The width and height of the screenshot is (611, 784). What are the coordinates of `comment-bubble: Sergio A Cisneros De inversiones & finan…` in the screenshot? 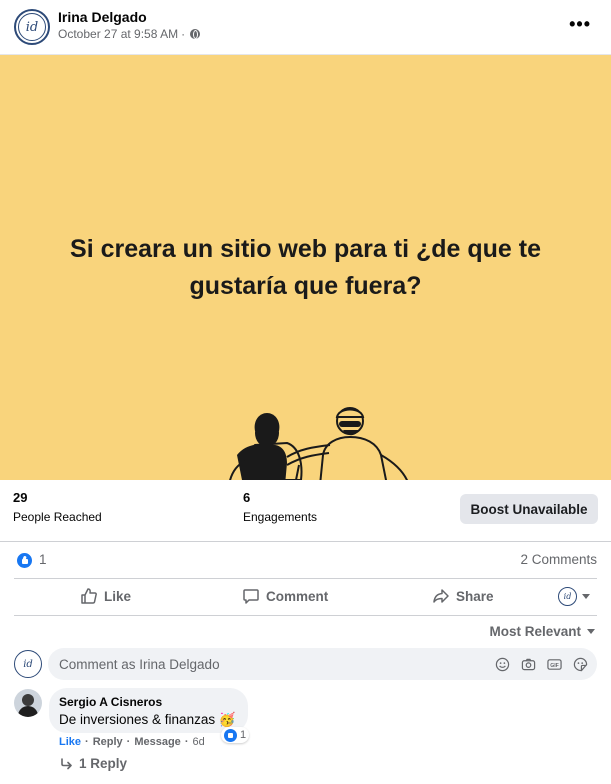 It's located at (148, 710).